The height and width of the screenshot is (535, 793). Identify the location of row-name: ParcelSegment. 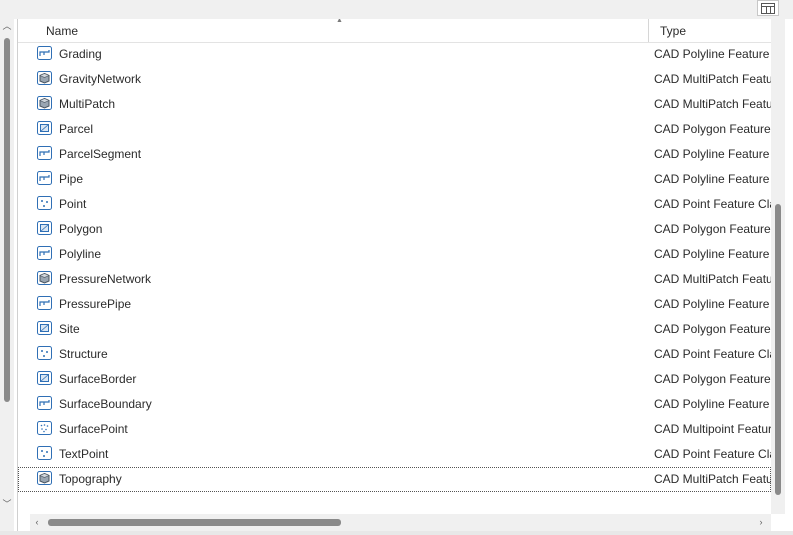
(100, 154).